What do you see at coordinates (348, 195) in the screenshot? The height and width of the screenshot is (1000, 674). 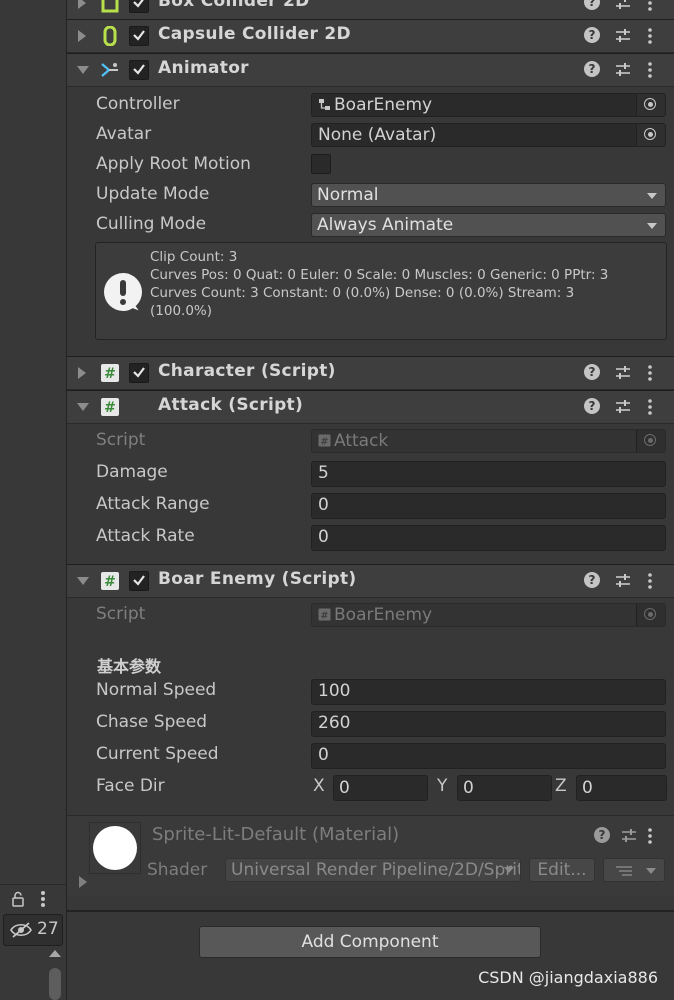 I see `update-mode-value: Normal` at bounding box center [348, 195].